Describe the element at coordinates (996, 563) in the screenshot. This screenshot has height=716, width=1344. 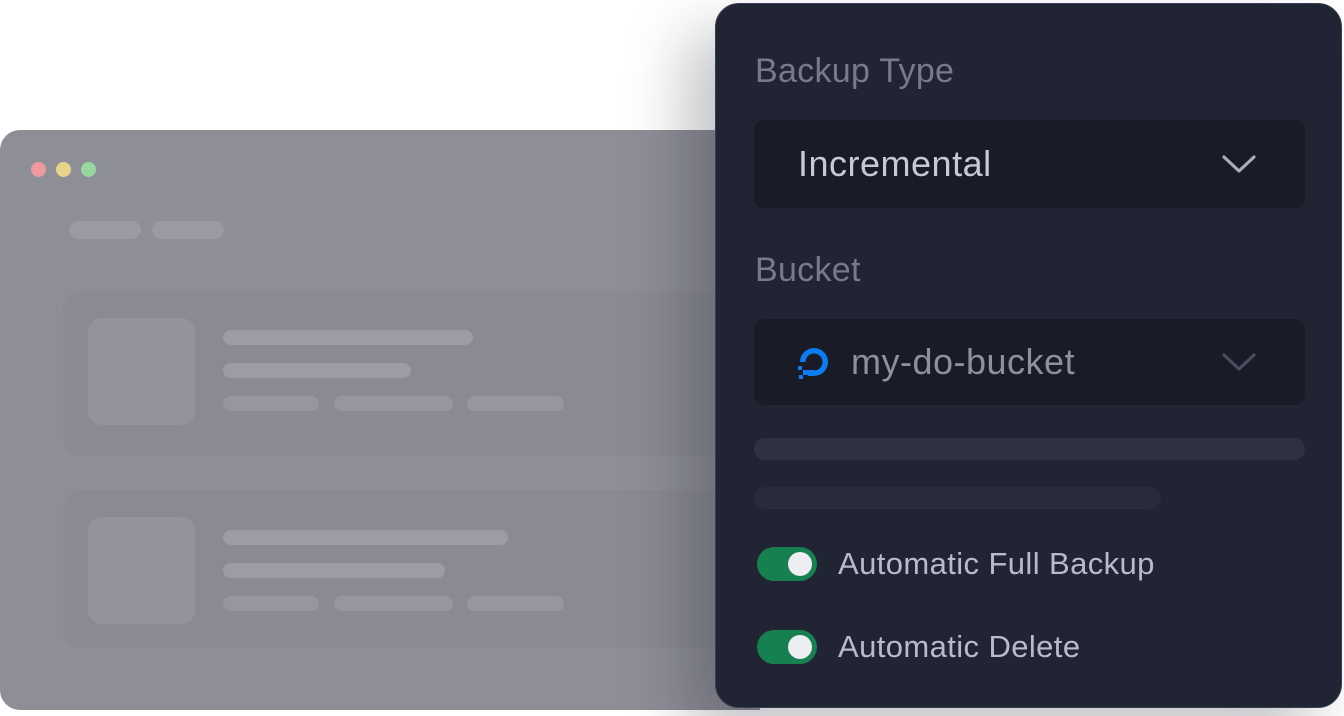
I see `toggle-label: Automatic Full Backup` at that location.